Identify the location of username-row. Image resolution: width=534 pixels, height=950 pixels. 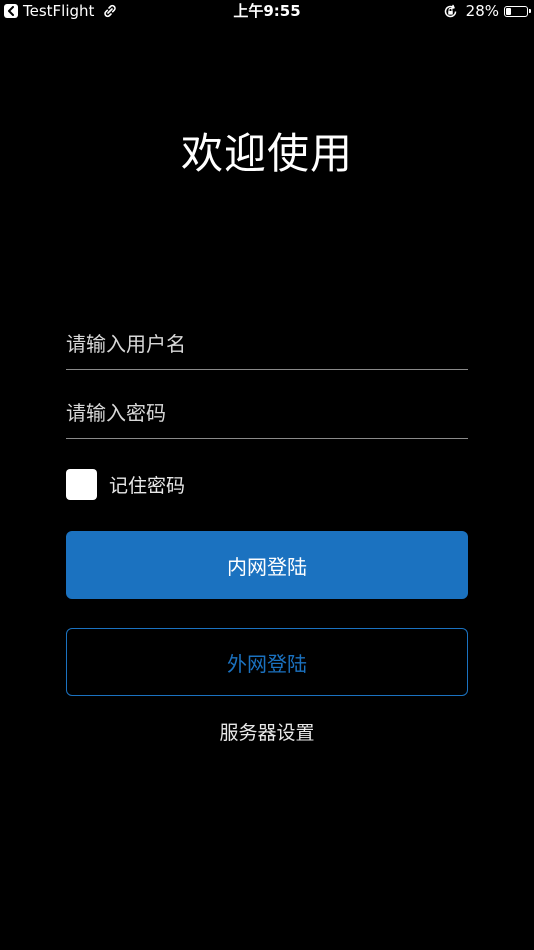
(267, 345).